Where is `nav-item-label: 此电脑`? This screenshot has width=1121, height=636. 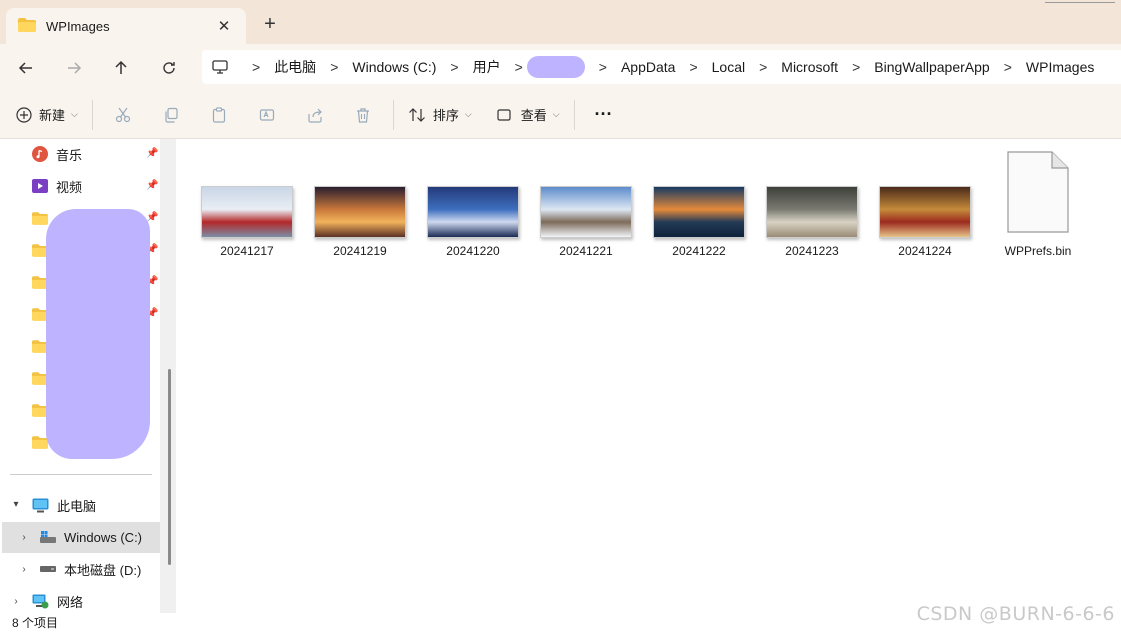 nav-item-label: 此电脑 is located at coordinates (77, 506).